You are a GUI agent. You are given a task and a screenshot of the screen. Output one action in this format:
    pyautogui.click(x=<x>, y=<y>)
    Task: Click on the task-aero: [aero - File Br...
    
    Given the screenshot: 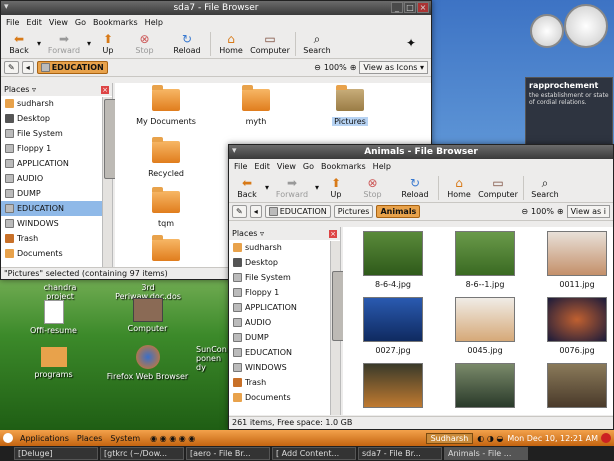 What is the action you would take?
    pyautogui.click(x=228, y=453)
    